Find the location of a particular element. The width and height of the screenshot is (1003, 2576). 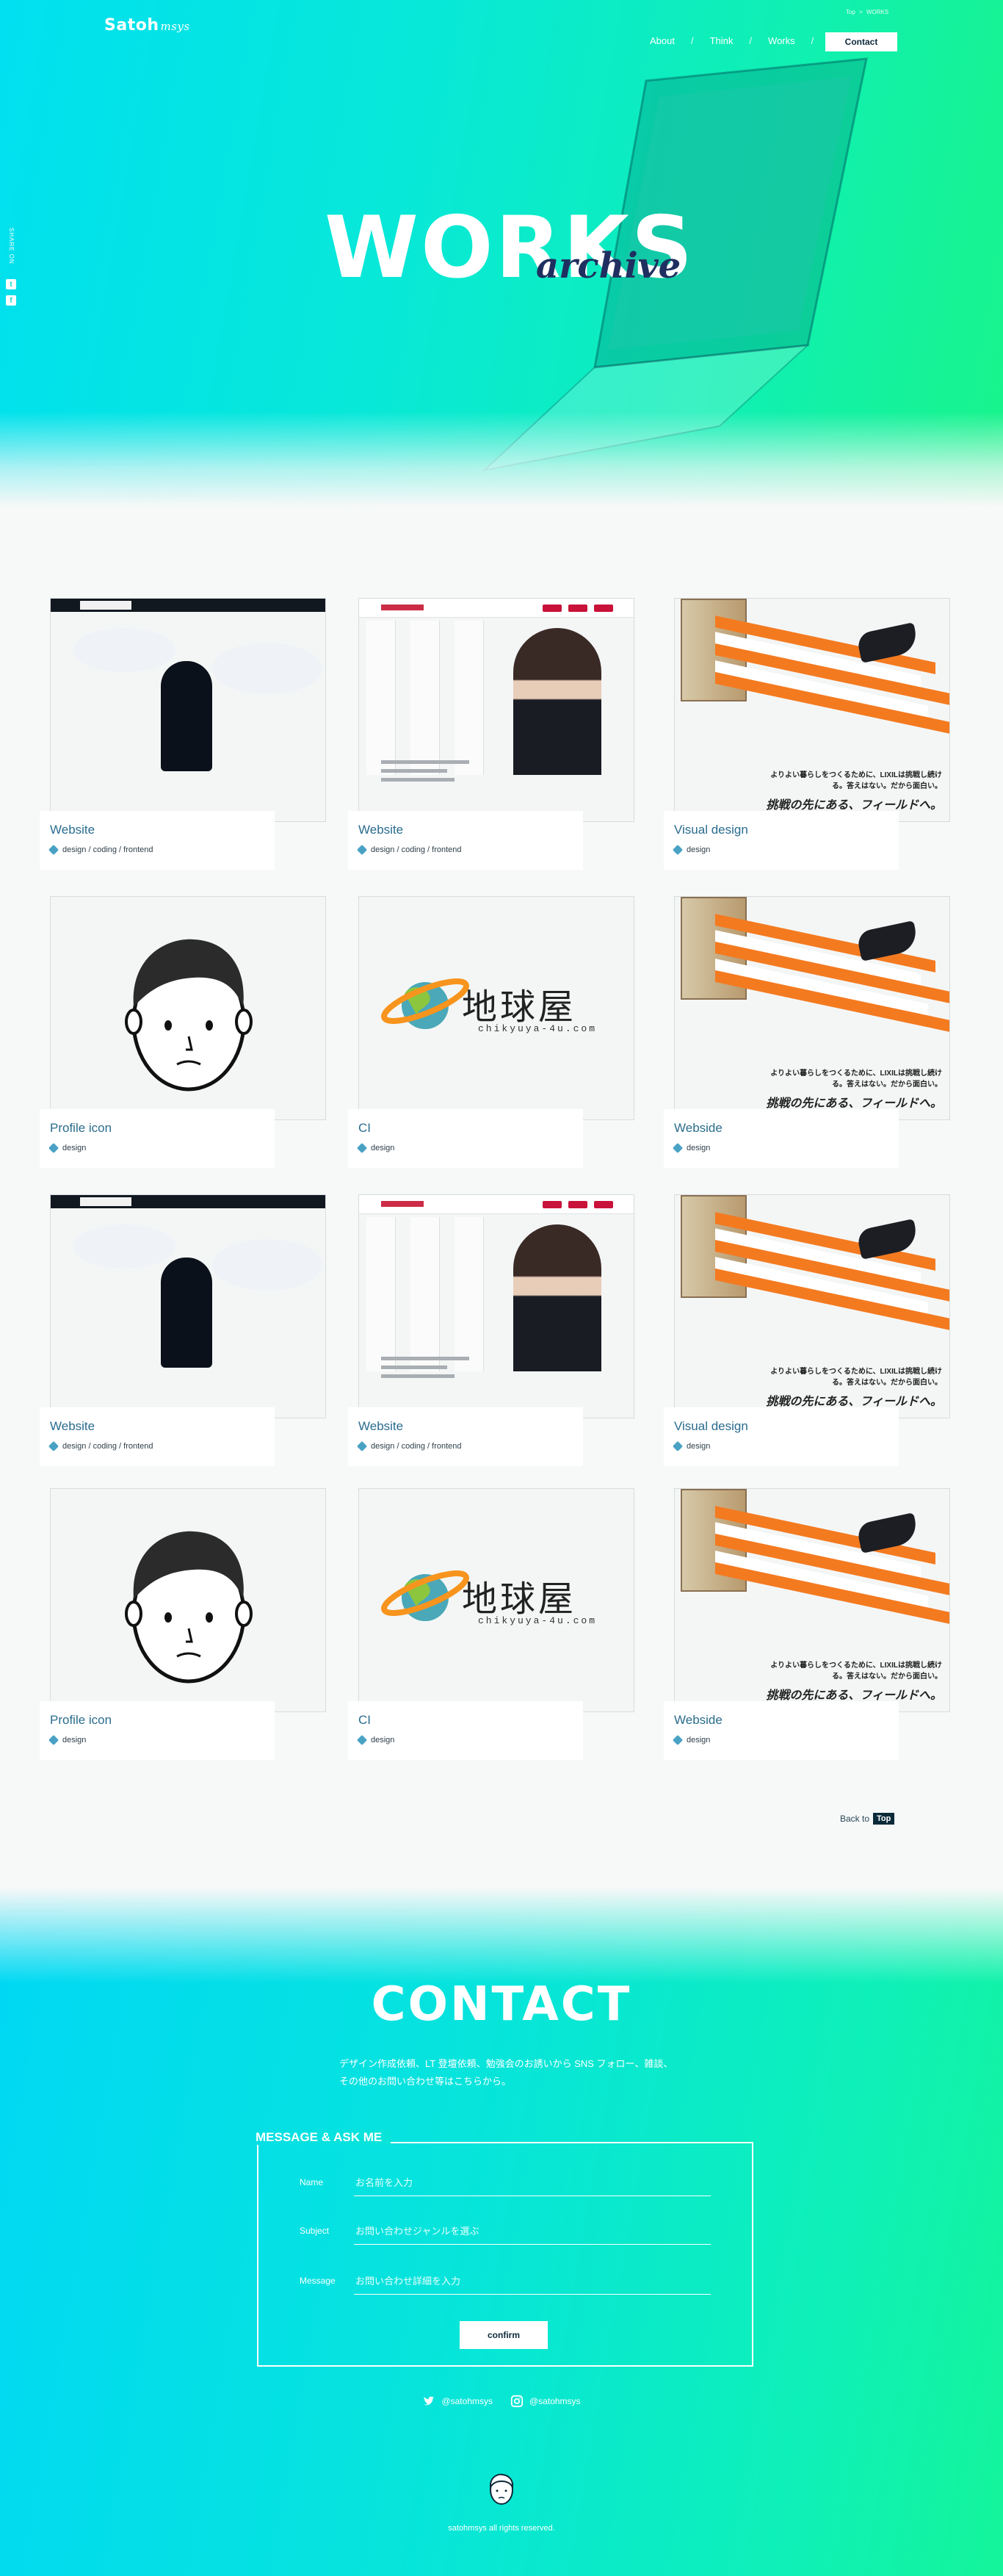

back-to-label: Back to is located at coordinates (855, 1819).